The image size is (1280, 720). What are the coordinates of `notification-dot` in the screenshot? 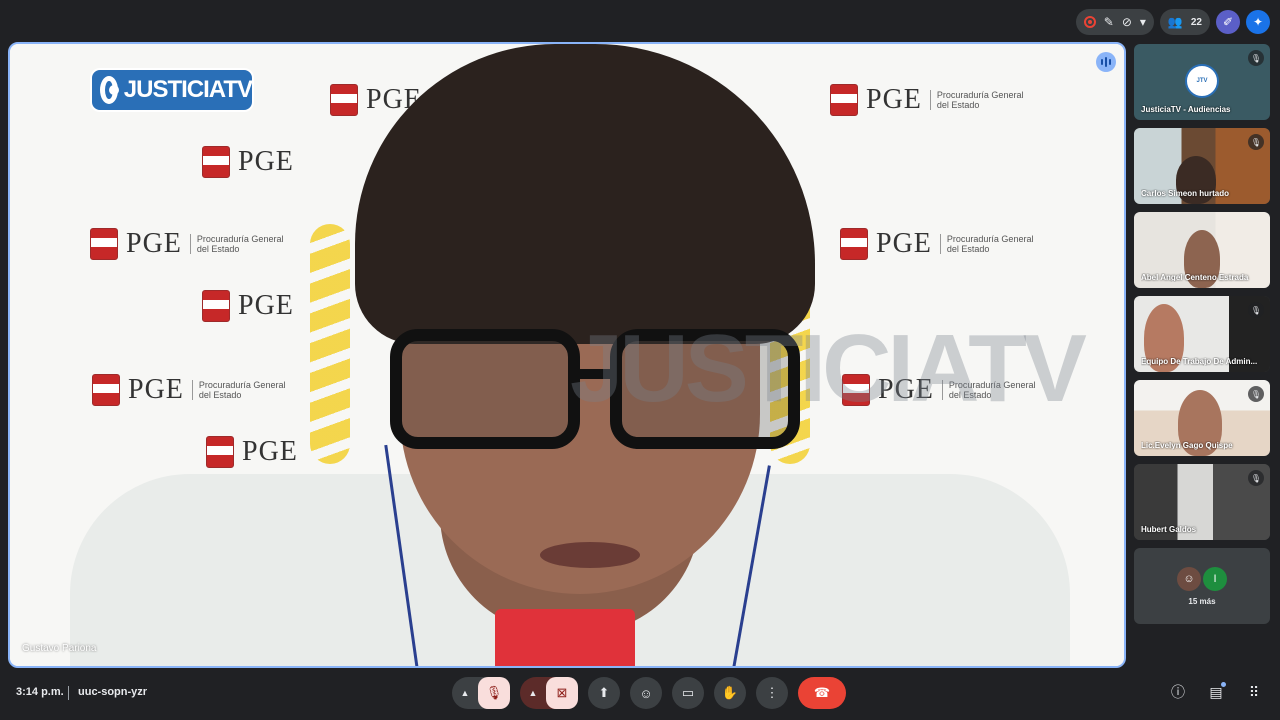 It's located at (1223, 684).